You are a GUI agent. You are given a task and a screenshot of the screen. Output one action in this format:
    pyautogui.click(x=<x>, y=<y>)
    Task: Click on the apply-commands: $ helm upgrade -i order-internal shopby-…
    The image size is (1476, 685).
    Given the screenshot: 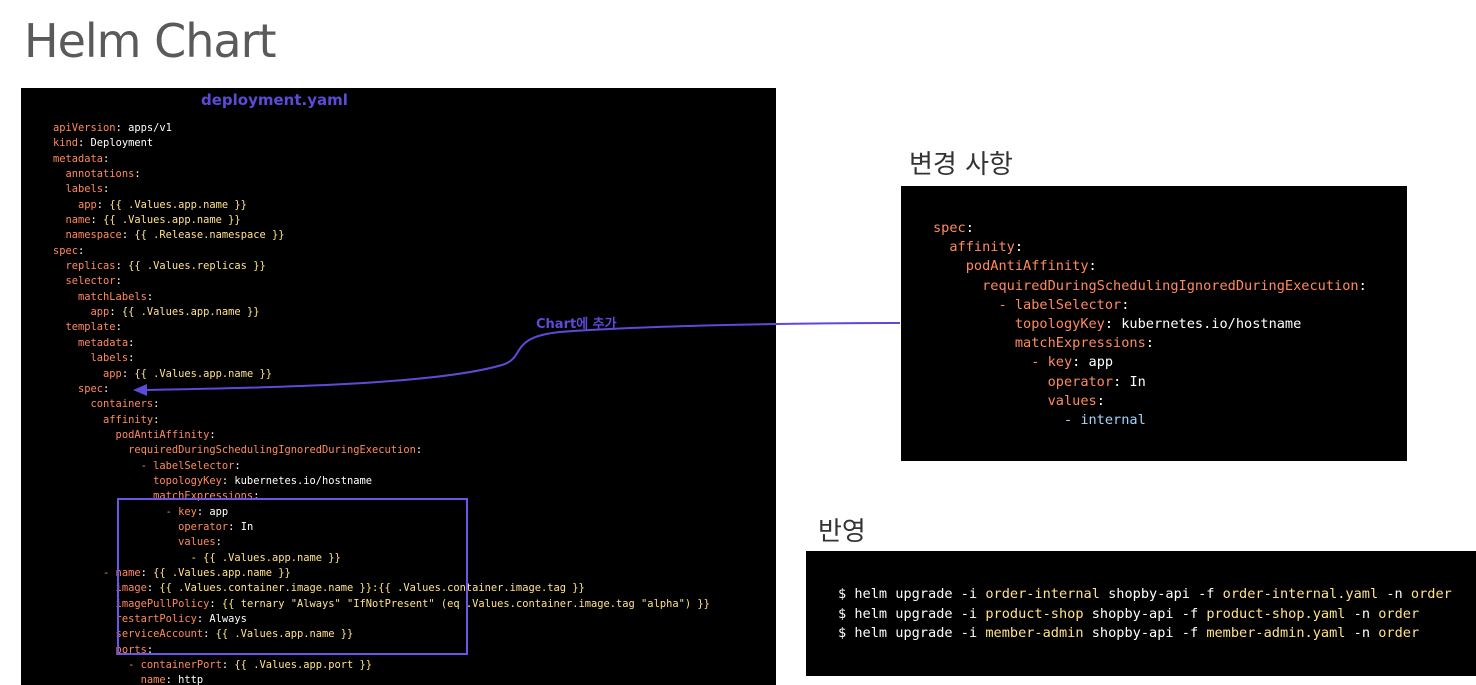 What is the action you would take?
    pyautogui.click(x=1145, y=614)
    